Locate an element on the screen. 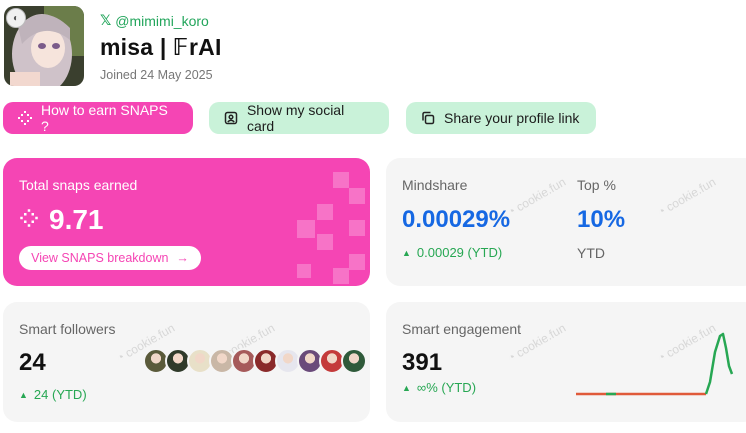  x-logo-icon: 𝕏 is located at coordinates (106, 20).